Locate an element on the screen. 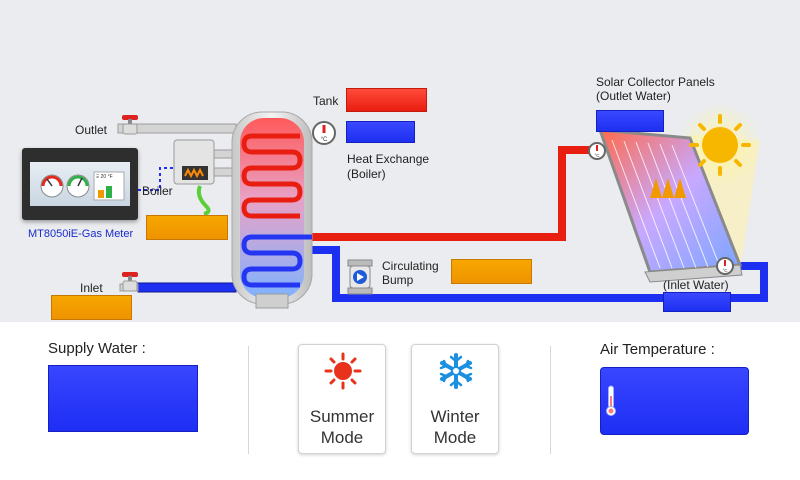 The width and height of the screenshot is (800, 480). circulating-label: Circulating is located at coordinates (410, 266).